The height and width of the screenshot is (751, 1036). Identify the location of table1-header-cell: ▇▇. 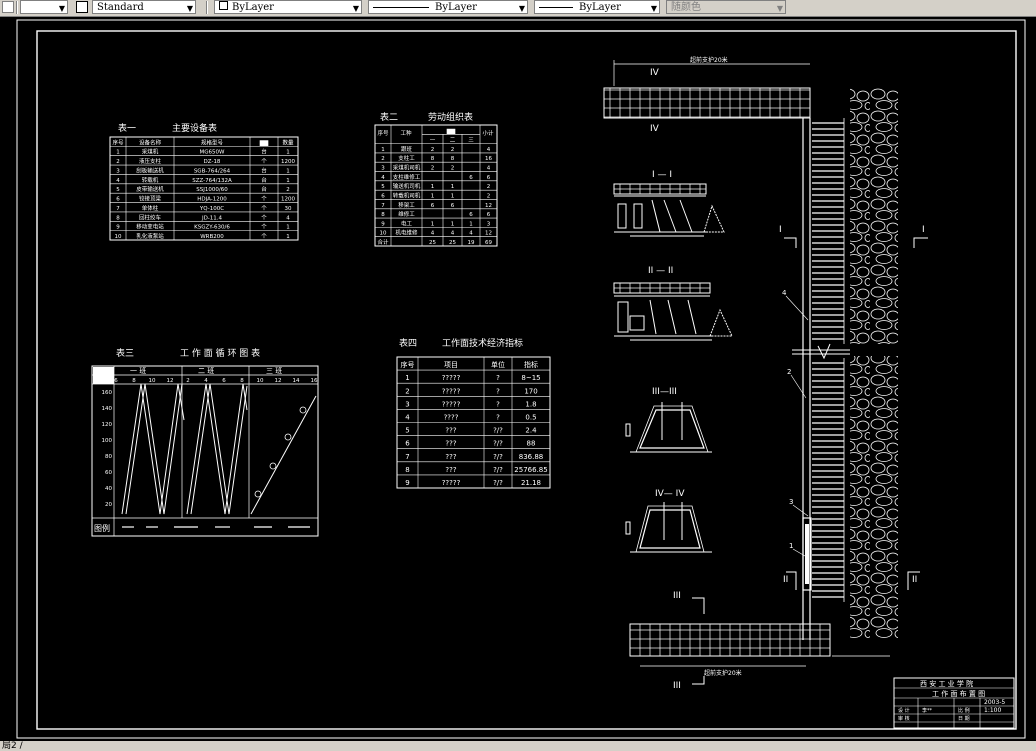
(264, 142).